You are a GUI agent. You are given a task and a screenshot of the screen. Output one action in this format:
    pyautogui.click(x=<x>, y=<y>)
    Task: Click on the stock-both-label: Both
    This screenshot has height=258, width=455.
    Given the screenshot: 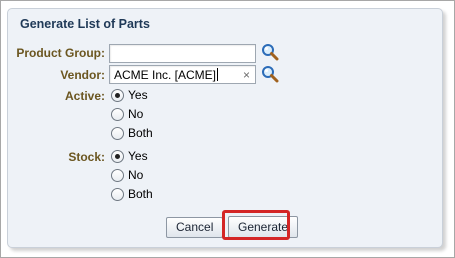 What is the action you would take?
    pyautogui.click(x=140, y=194)
    